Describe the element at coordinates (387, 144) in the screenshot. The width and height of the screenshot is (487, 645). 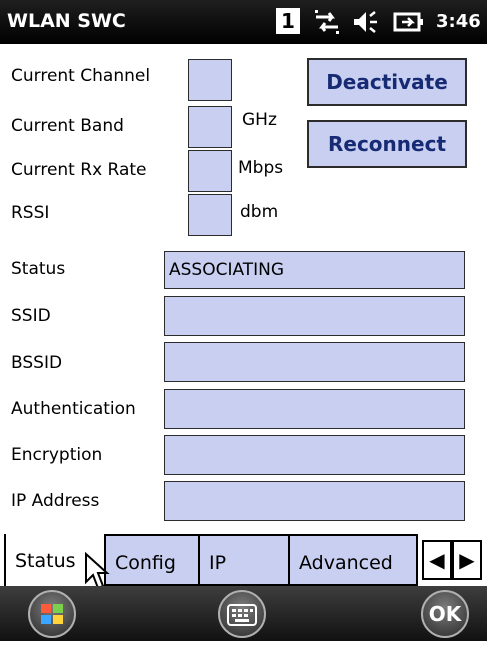
I see `reconnect-button: Reconnect` at that location.